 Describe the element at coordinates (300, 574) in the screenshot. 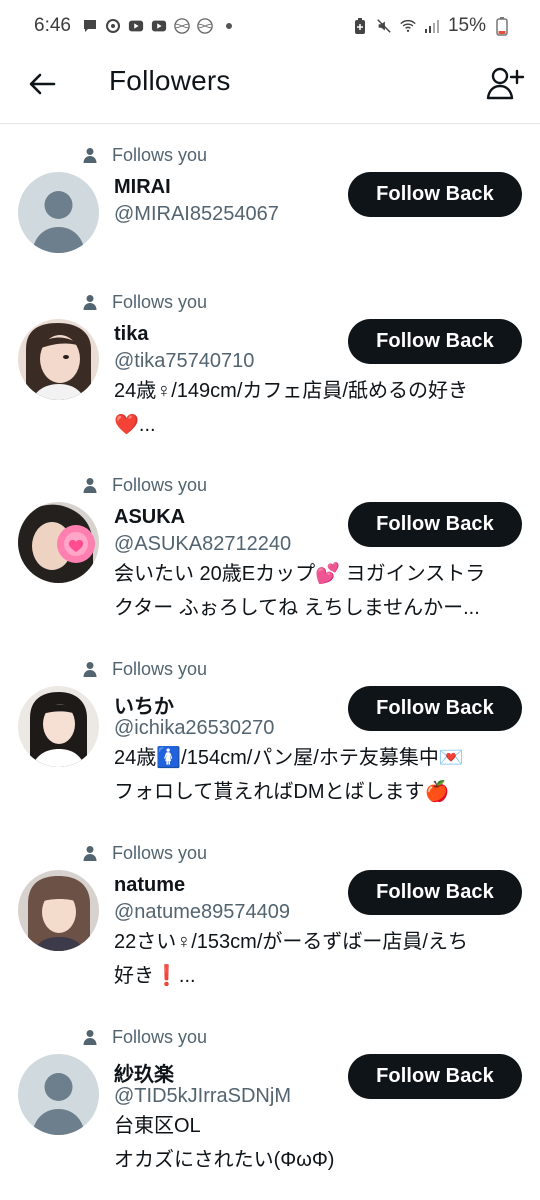

I see `bio-line: 会いたい 20歳Eカップ💕 ヨガインストラ` at that location.